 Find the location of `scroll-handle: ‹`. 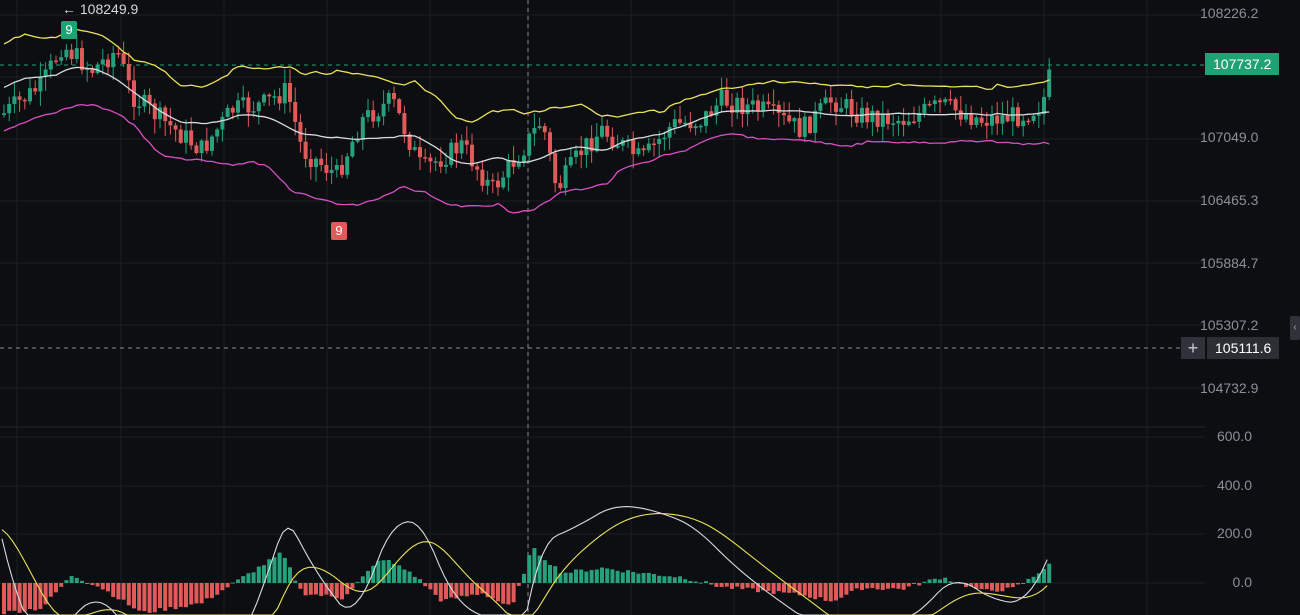

scroll-handle: ‹ is located at coordinates (1295, 328).